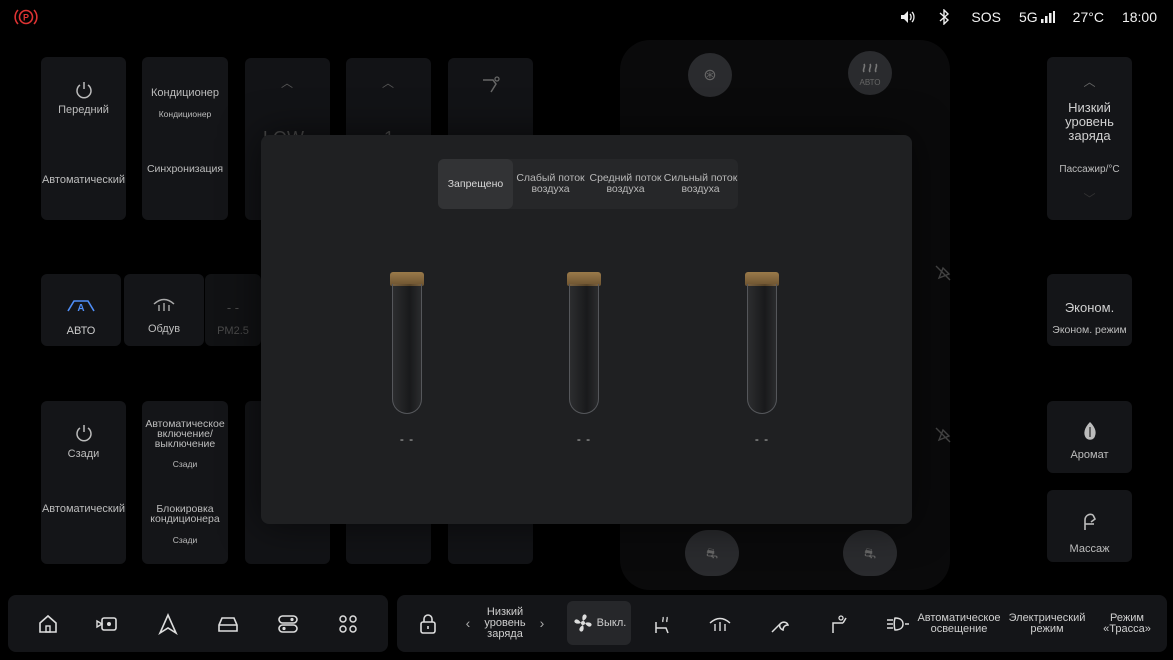 The height and width of the screenshot is (660, 1173). Describe the element at coordinates (83, 509) in the screenshot. I see `rear-mode-label: Автоматический` at that location.